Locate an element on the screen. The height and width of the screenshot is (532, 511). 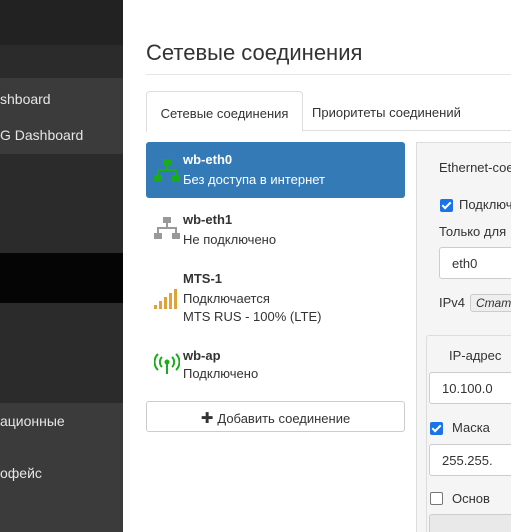
sidebar-item-config: ационные is located at coordinates (32, 421).